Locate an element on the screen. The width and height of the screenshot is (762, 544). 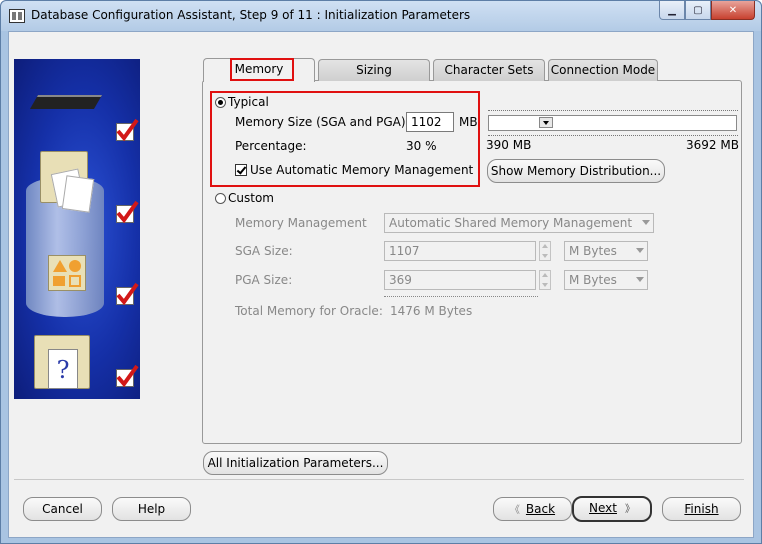
finish-button: Finish is located at coordinates (701, 509).